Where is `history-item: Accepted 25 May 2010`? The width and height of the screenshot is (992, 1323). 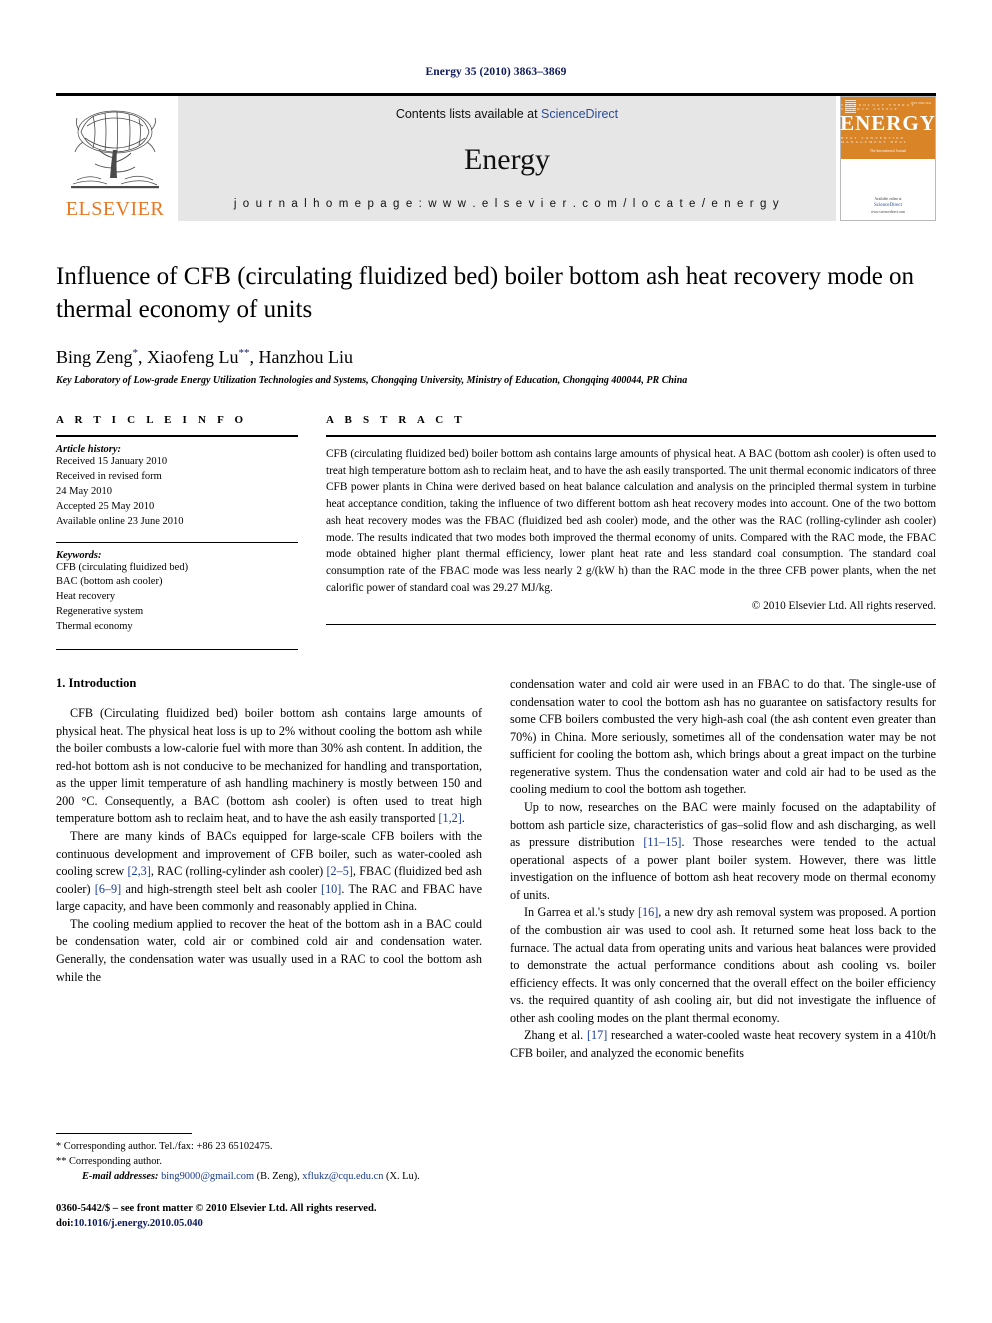 history-item: Accepted 25 May 2010 is located at coordinates (105, 506).